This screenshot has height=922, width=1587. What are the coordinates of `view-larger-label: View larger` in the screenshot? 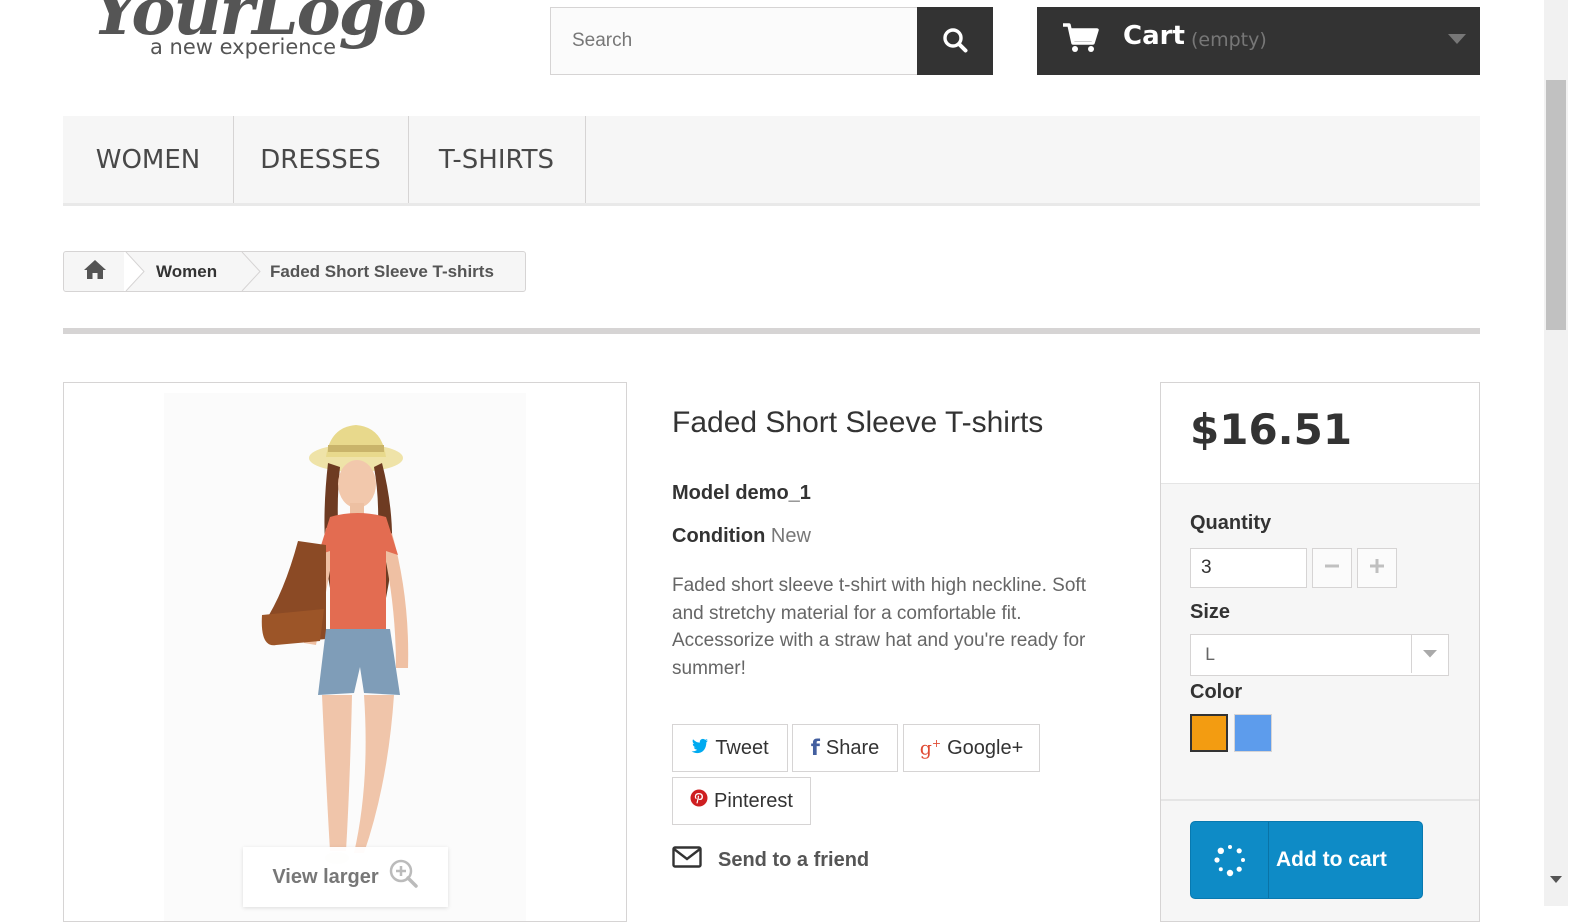 It's located at (325, 876).